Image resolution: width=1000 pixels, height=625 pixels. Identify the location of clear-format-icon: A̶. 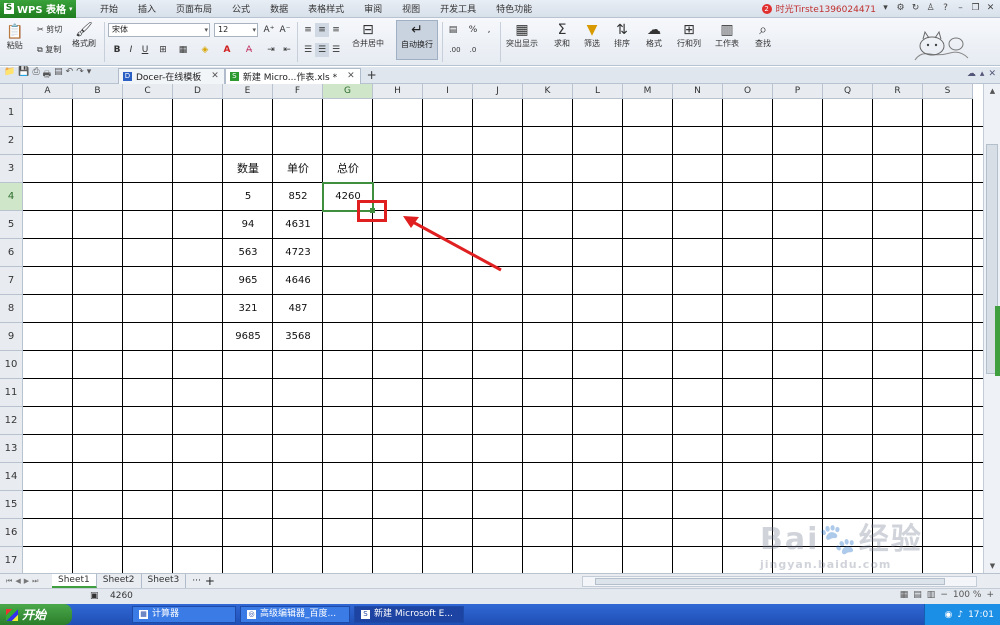
(249, 50).